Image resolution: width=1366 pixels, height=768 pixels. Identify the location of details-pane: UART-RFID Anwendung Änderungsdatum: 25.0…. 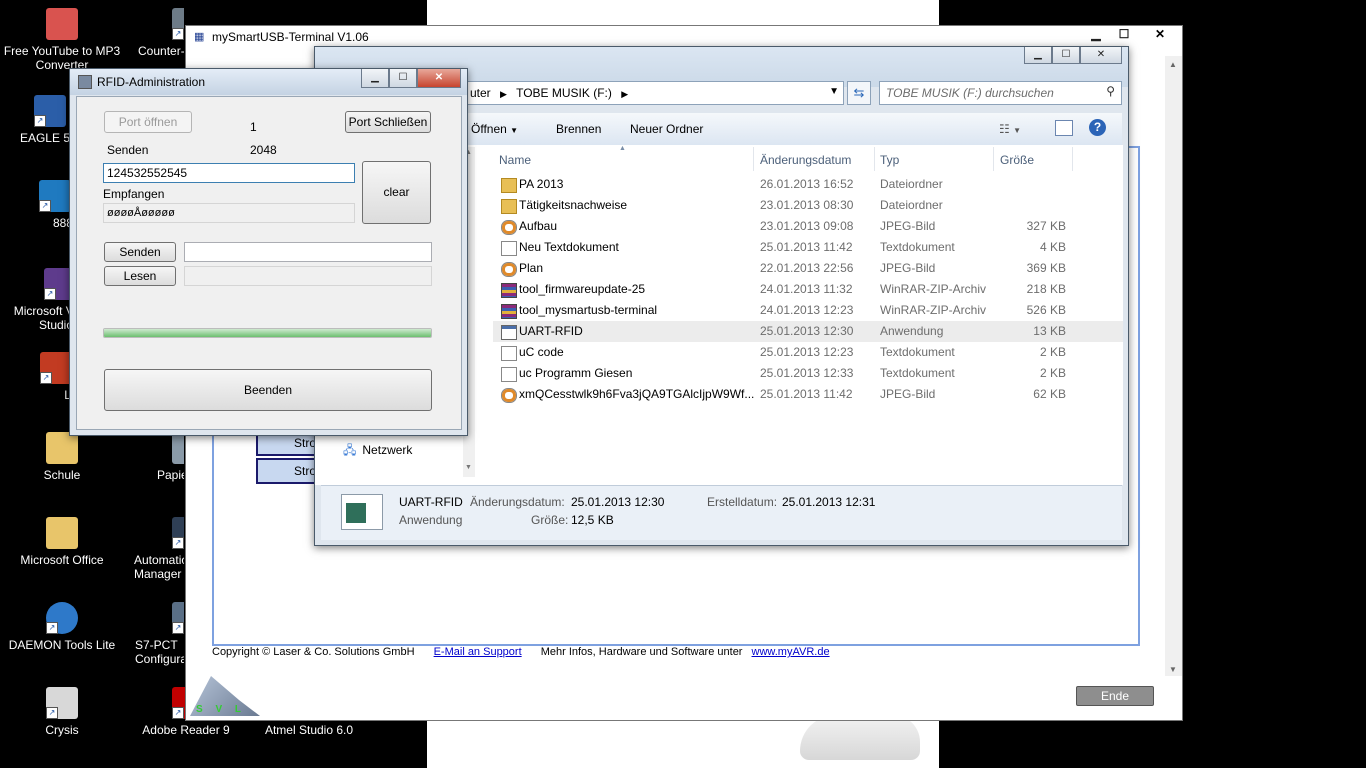
(721, 512).